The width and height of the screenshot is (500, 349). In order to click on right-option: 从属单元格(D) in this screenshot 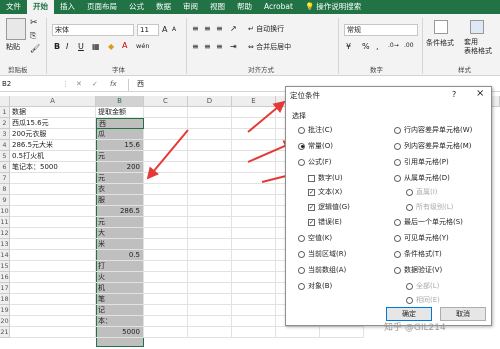, I will do `click(422, 178)`.